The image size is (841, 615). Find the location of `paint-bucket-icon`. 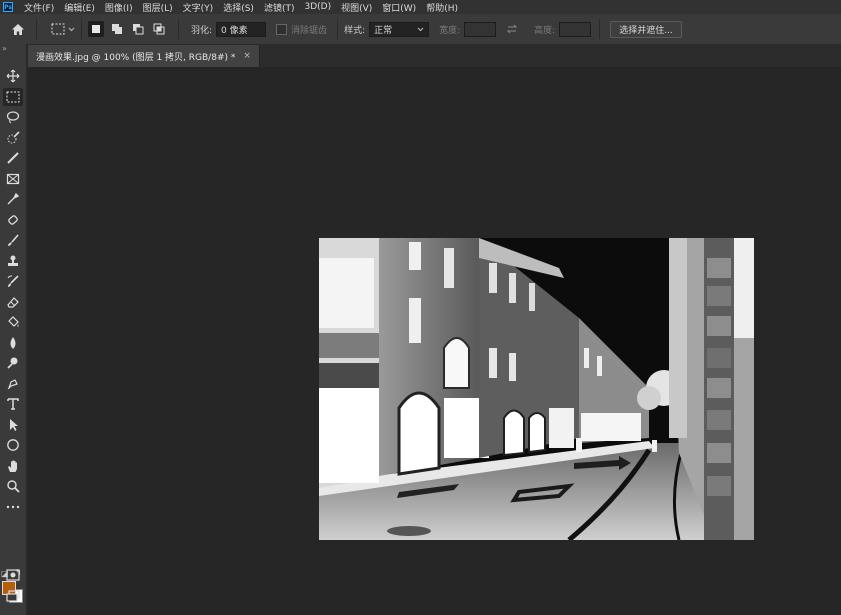

paint-bucket-icon is located at coordinates (13, 321).